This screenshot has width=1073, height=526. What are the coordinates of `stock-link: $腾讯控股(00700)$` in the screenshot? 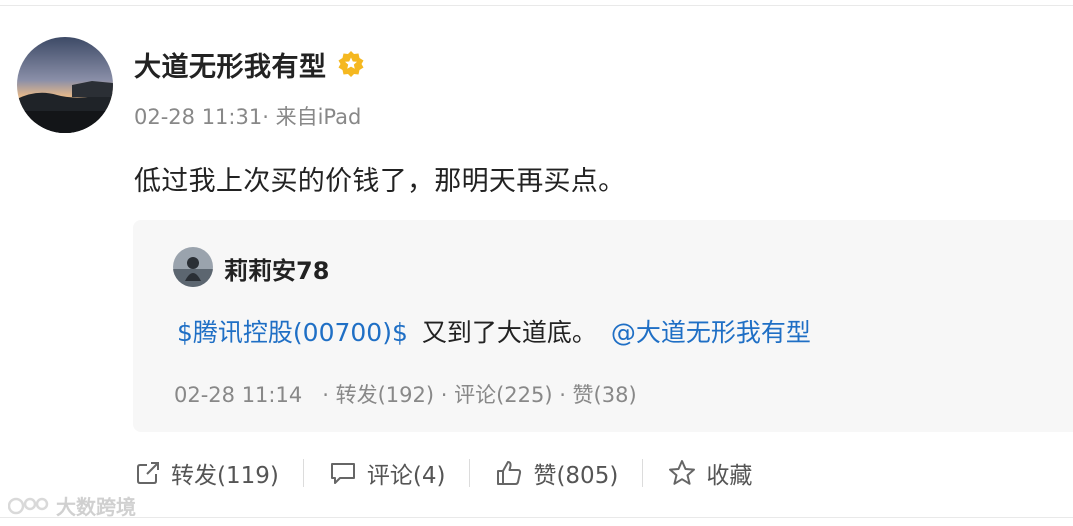 It's located at (292, 332).